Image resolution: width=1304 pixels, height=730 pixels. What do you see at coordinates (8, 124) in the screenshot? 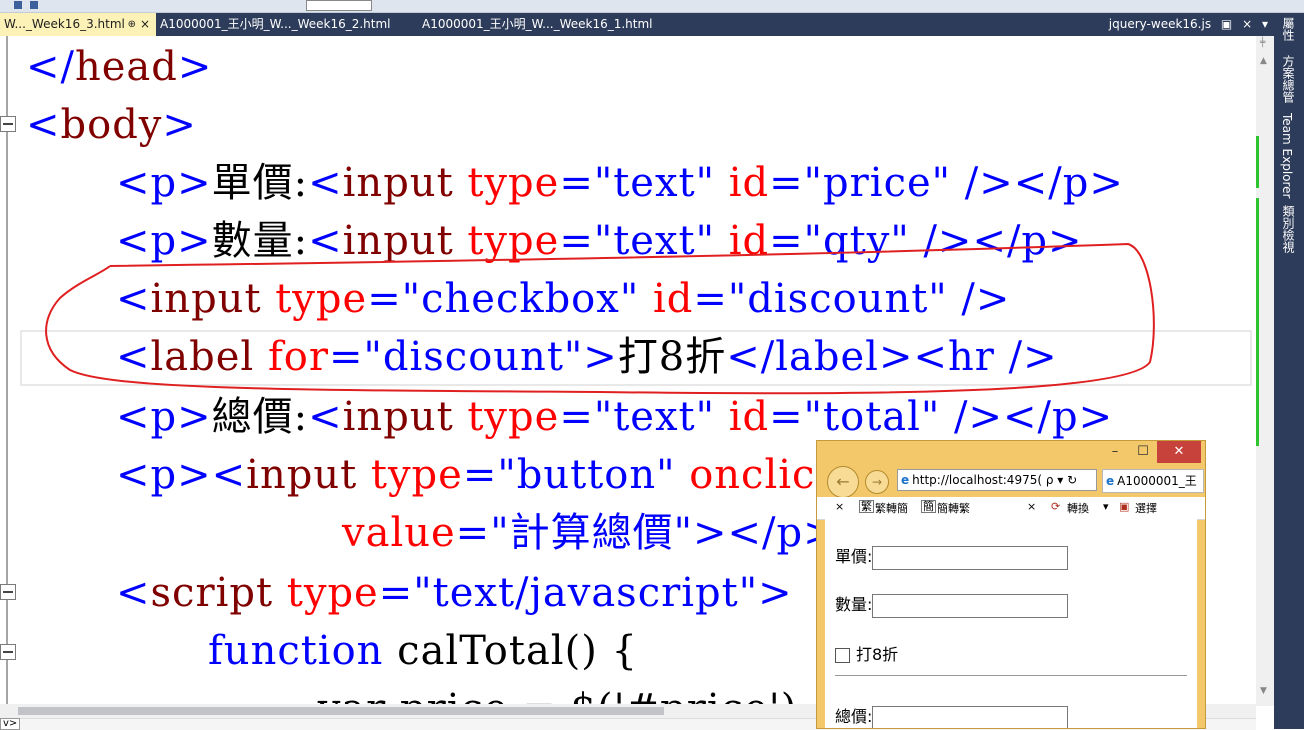
I see `fold-body-icon` at bounding box center [8, 124].